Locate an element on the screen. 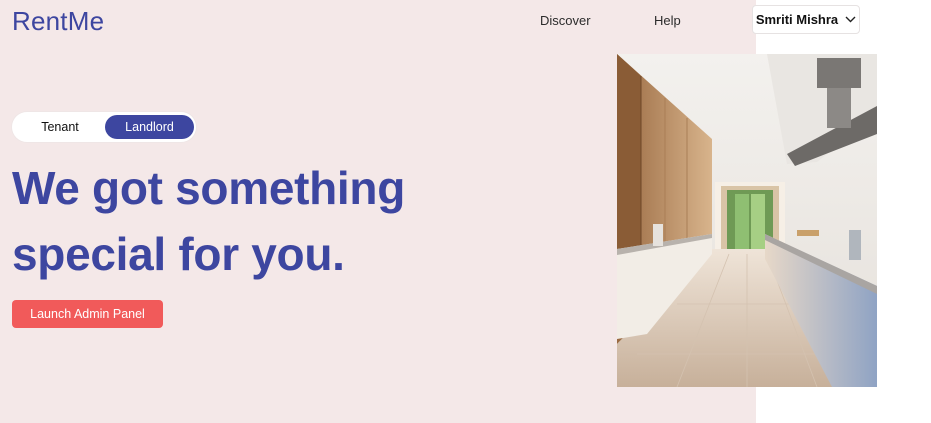 Image resolution: width=931 pixels, height=423 pixels. headline-line-2: special for you. is located at coordinates (178, 254).